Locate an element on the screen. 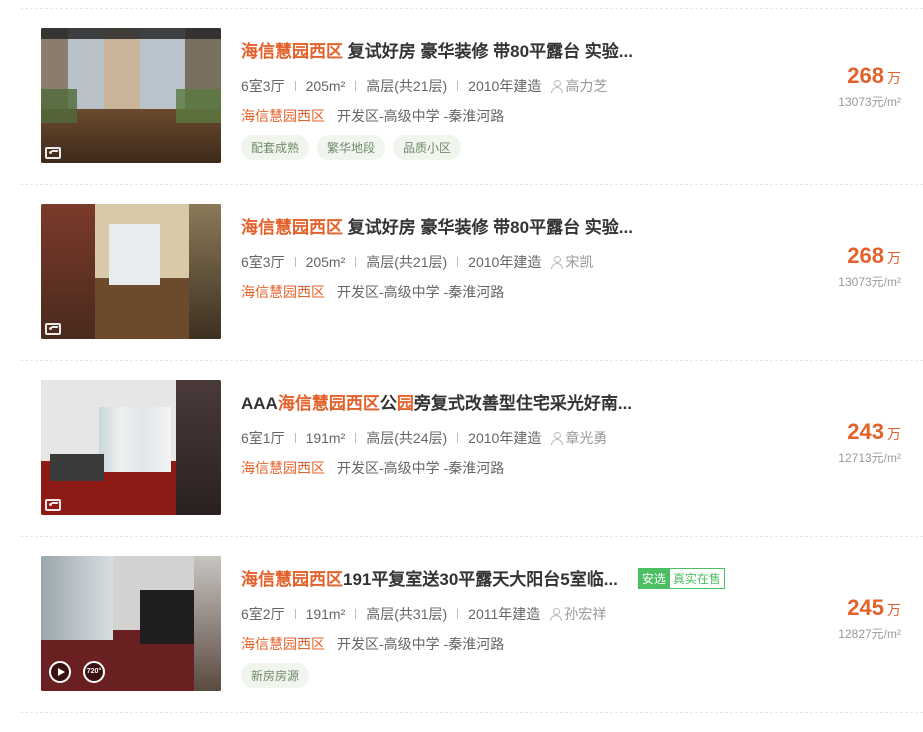  agent-name: 孙宏祥 is located at coordinates (585, 614).